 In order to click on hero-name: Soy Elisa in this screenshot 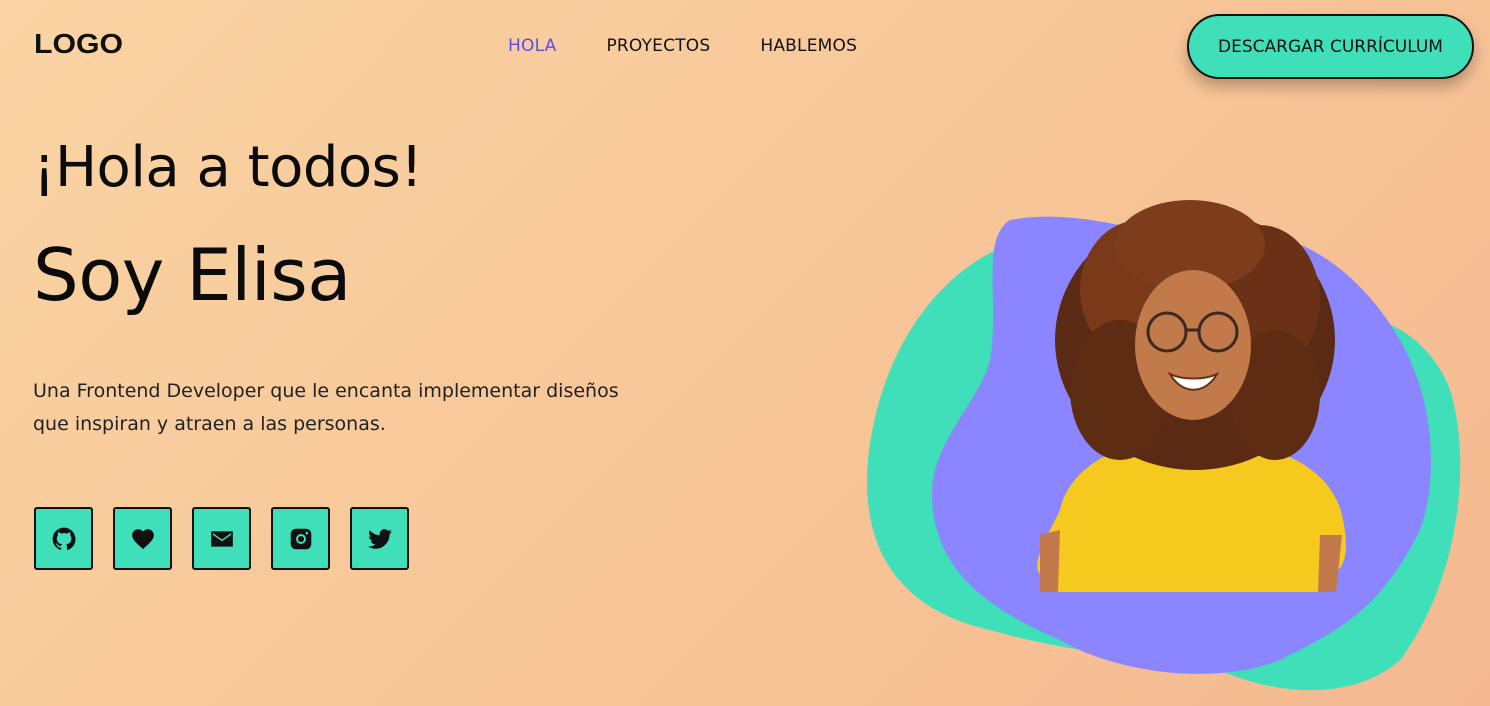, I will do `click(192, 275)`.